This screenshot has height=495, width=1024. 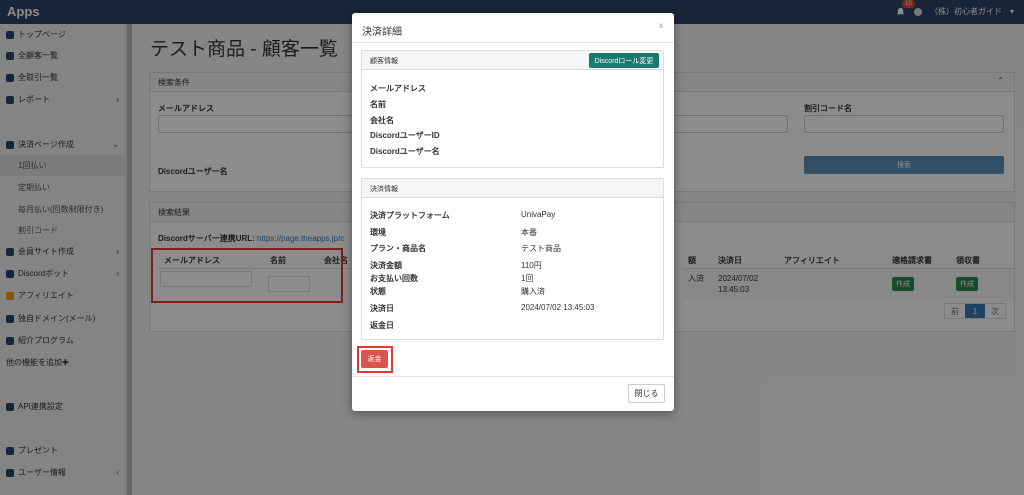 What do you see at coordinates (375, 359) in the screenshot?
I see `highlight-box-refund` at bounding box center [375, 359].